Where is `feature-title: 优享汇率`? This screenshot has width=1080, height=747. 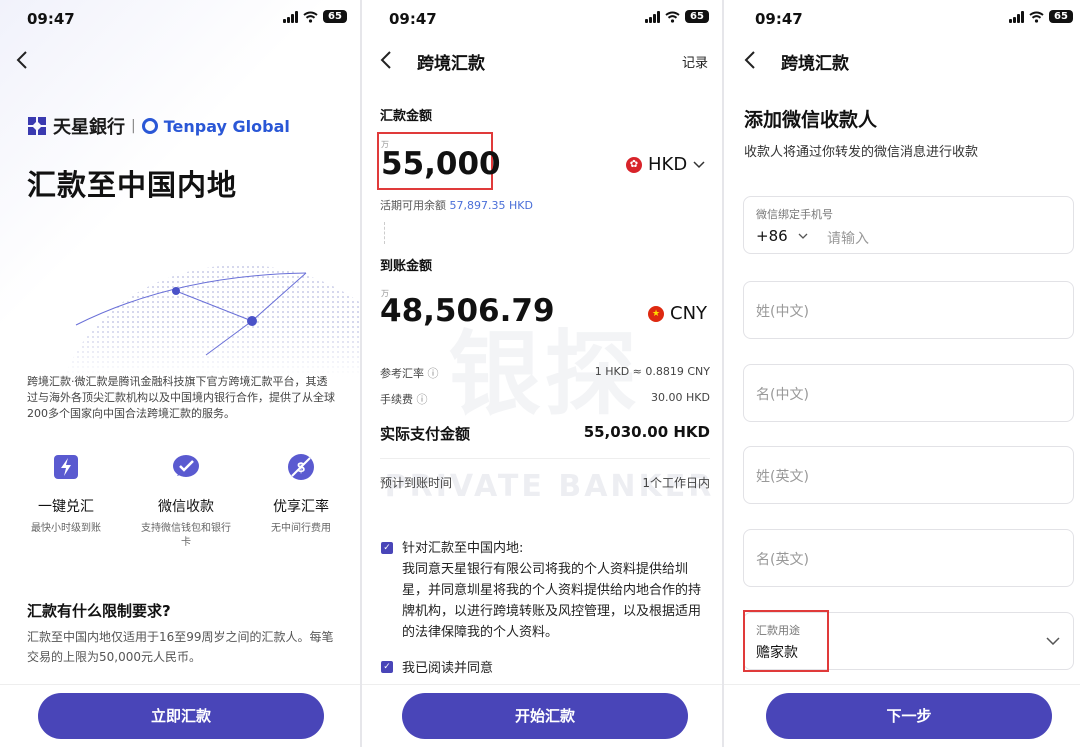
feature-title: 优享汇率 is located at coordinates (301, 507).